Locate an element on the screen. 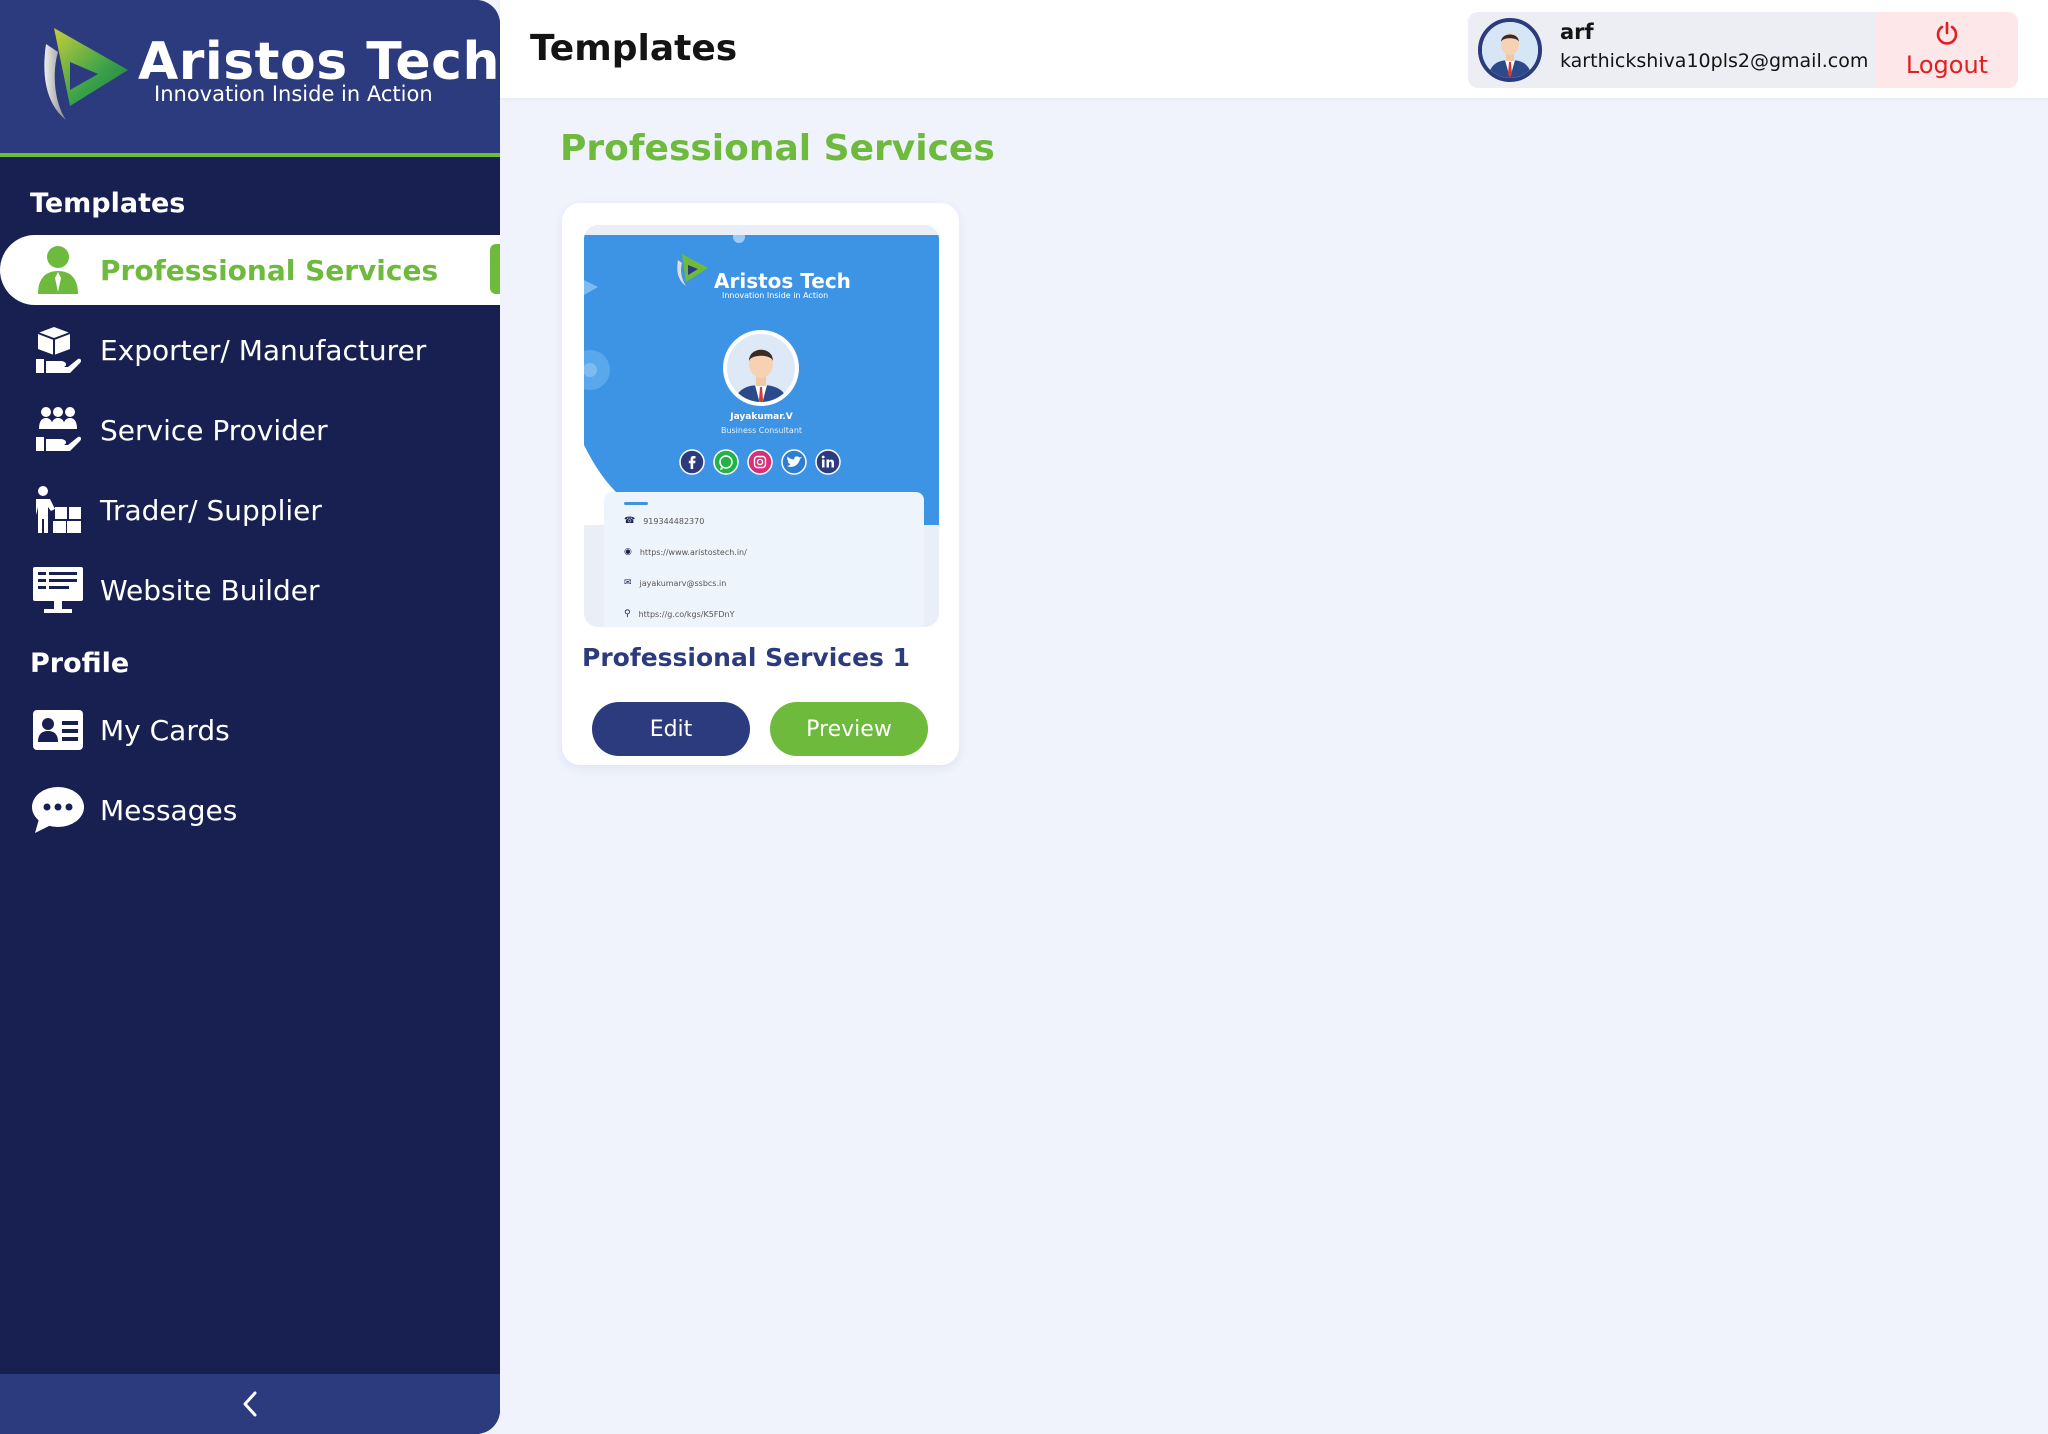 The width and height of the screenshot is (2048, 1434). thumbnail-person-role: Business Consultant is located at coordinates (761, 430).